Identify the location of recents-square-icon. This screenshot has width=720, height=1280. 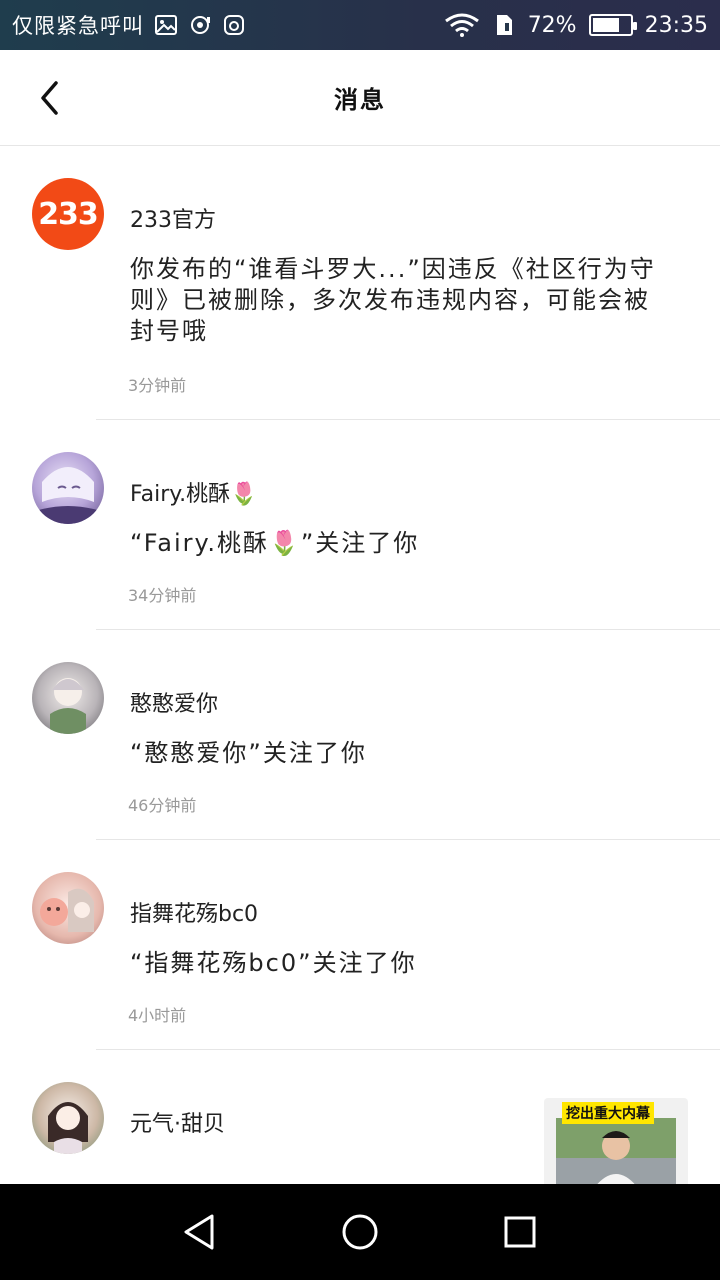
(520, 1232).